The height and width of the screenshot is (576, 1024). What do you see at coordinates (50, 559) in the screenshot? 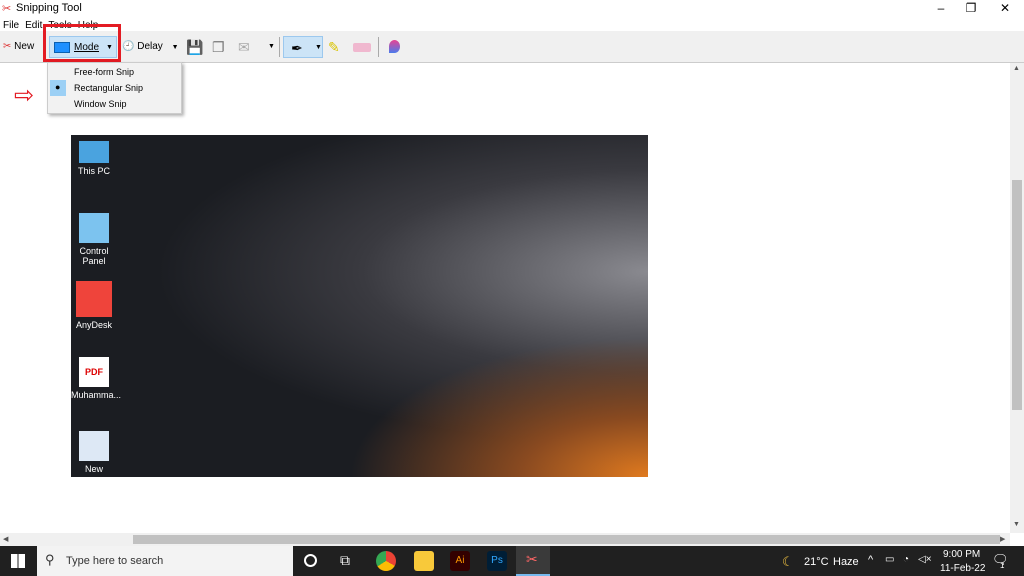
I see `search-icon: ⚲` at bounding box center [50, 559].